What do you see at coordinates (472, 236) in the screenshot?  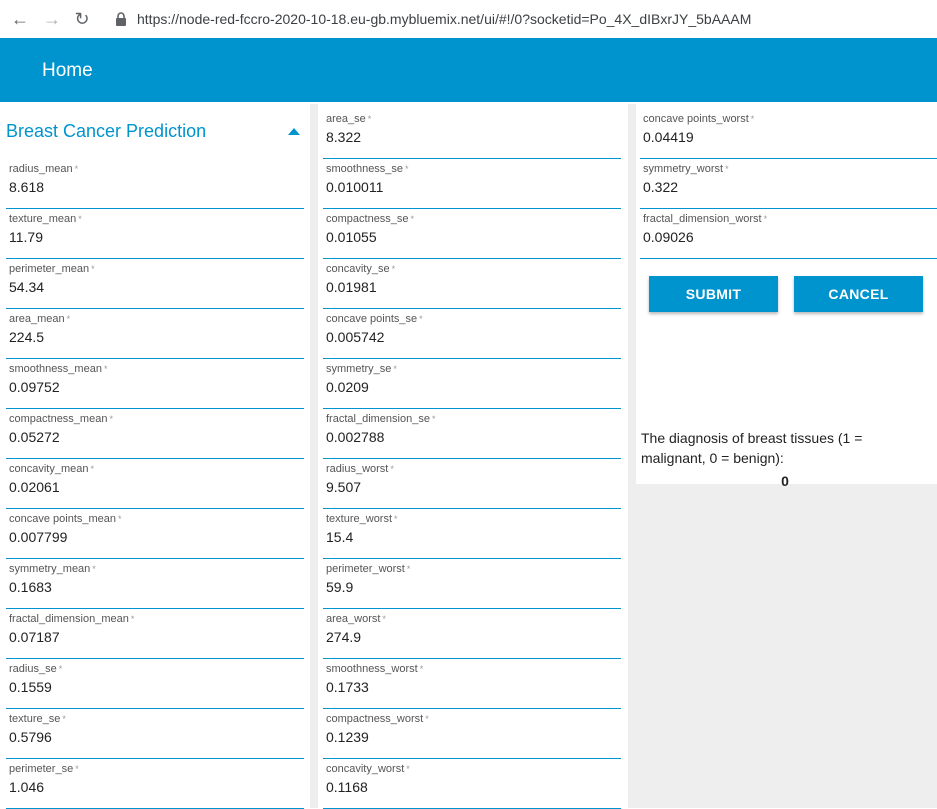 I see `input-field-compactness_se: compactness_se * 0.01055` at bounding box center [472, 236].